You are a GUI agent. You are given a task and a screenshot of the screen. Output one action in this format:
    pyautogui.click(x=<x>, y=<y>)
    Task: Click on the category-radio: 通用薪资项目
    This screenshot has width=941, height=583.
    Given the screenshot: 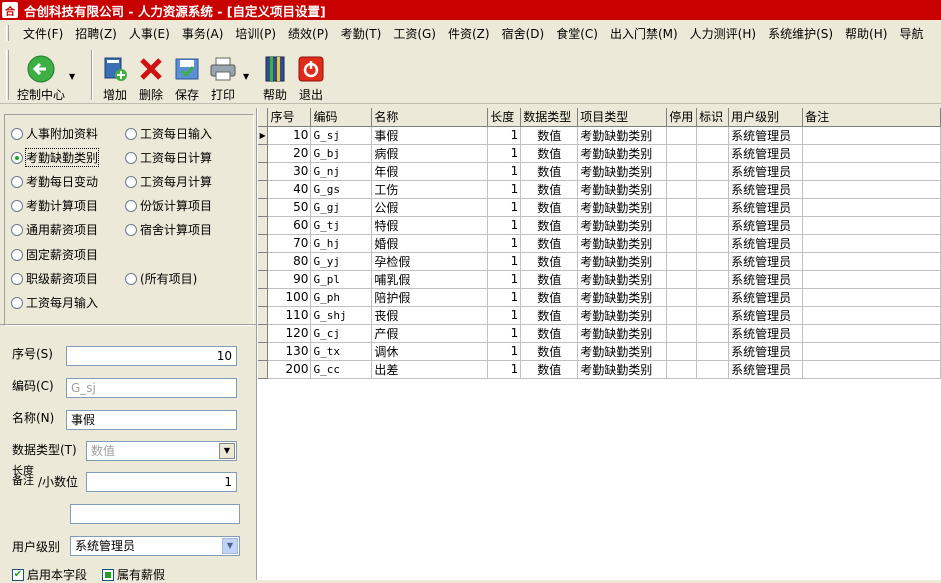 What is the action you would take?
    pyautogui.click(x=54, y=229)
    